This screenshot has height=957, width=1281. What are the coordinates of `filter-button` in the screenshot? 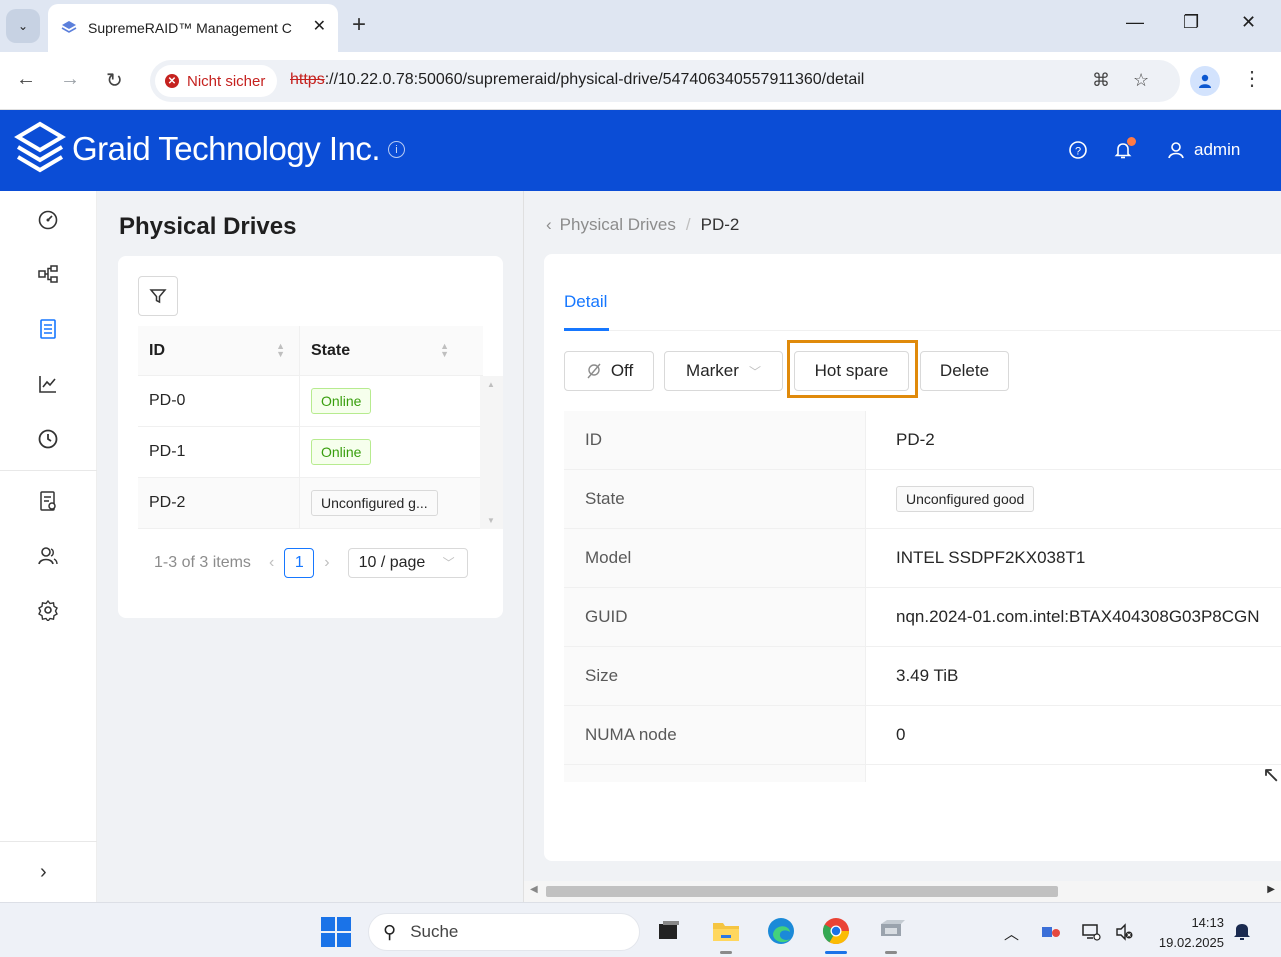 It's located at (158, 296).